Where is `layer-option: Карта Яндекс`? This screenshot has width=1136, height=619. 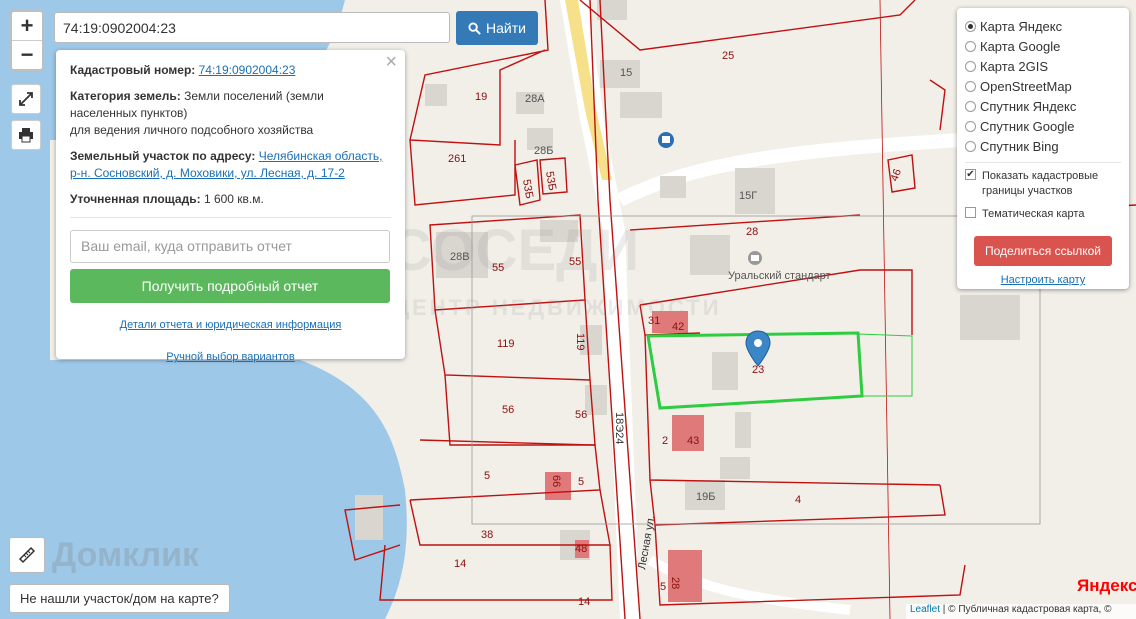
layer-option: Карта Яндекс is located at coordinates (1043, 26).